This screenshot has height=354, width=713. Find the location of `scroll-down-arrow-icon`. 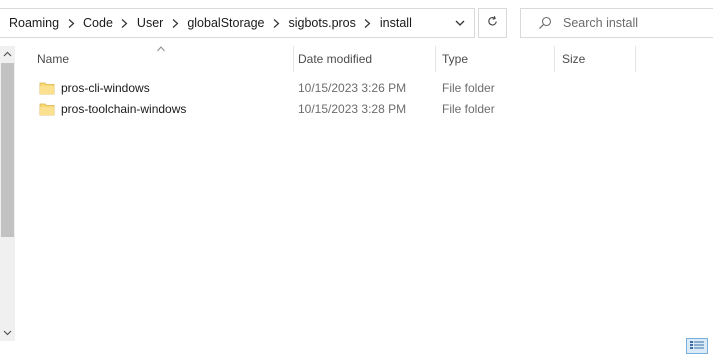

scroll-down-arrow-icon is located at coordinates (7, 333).